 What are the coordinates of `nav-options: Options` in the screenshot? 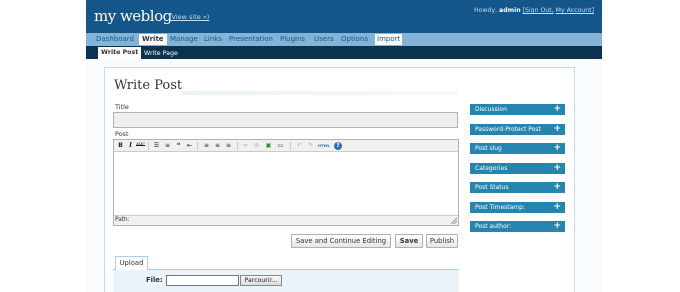 It's located at (354, 39).